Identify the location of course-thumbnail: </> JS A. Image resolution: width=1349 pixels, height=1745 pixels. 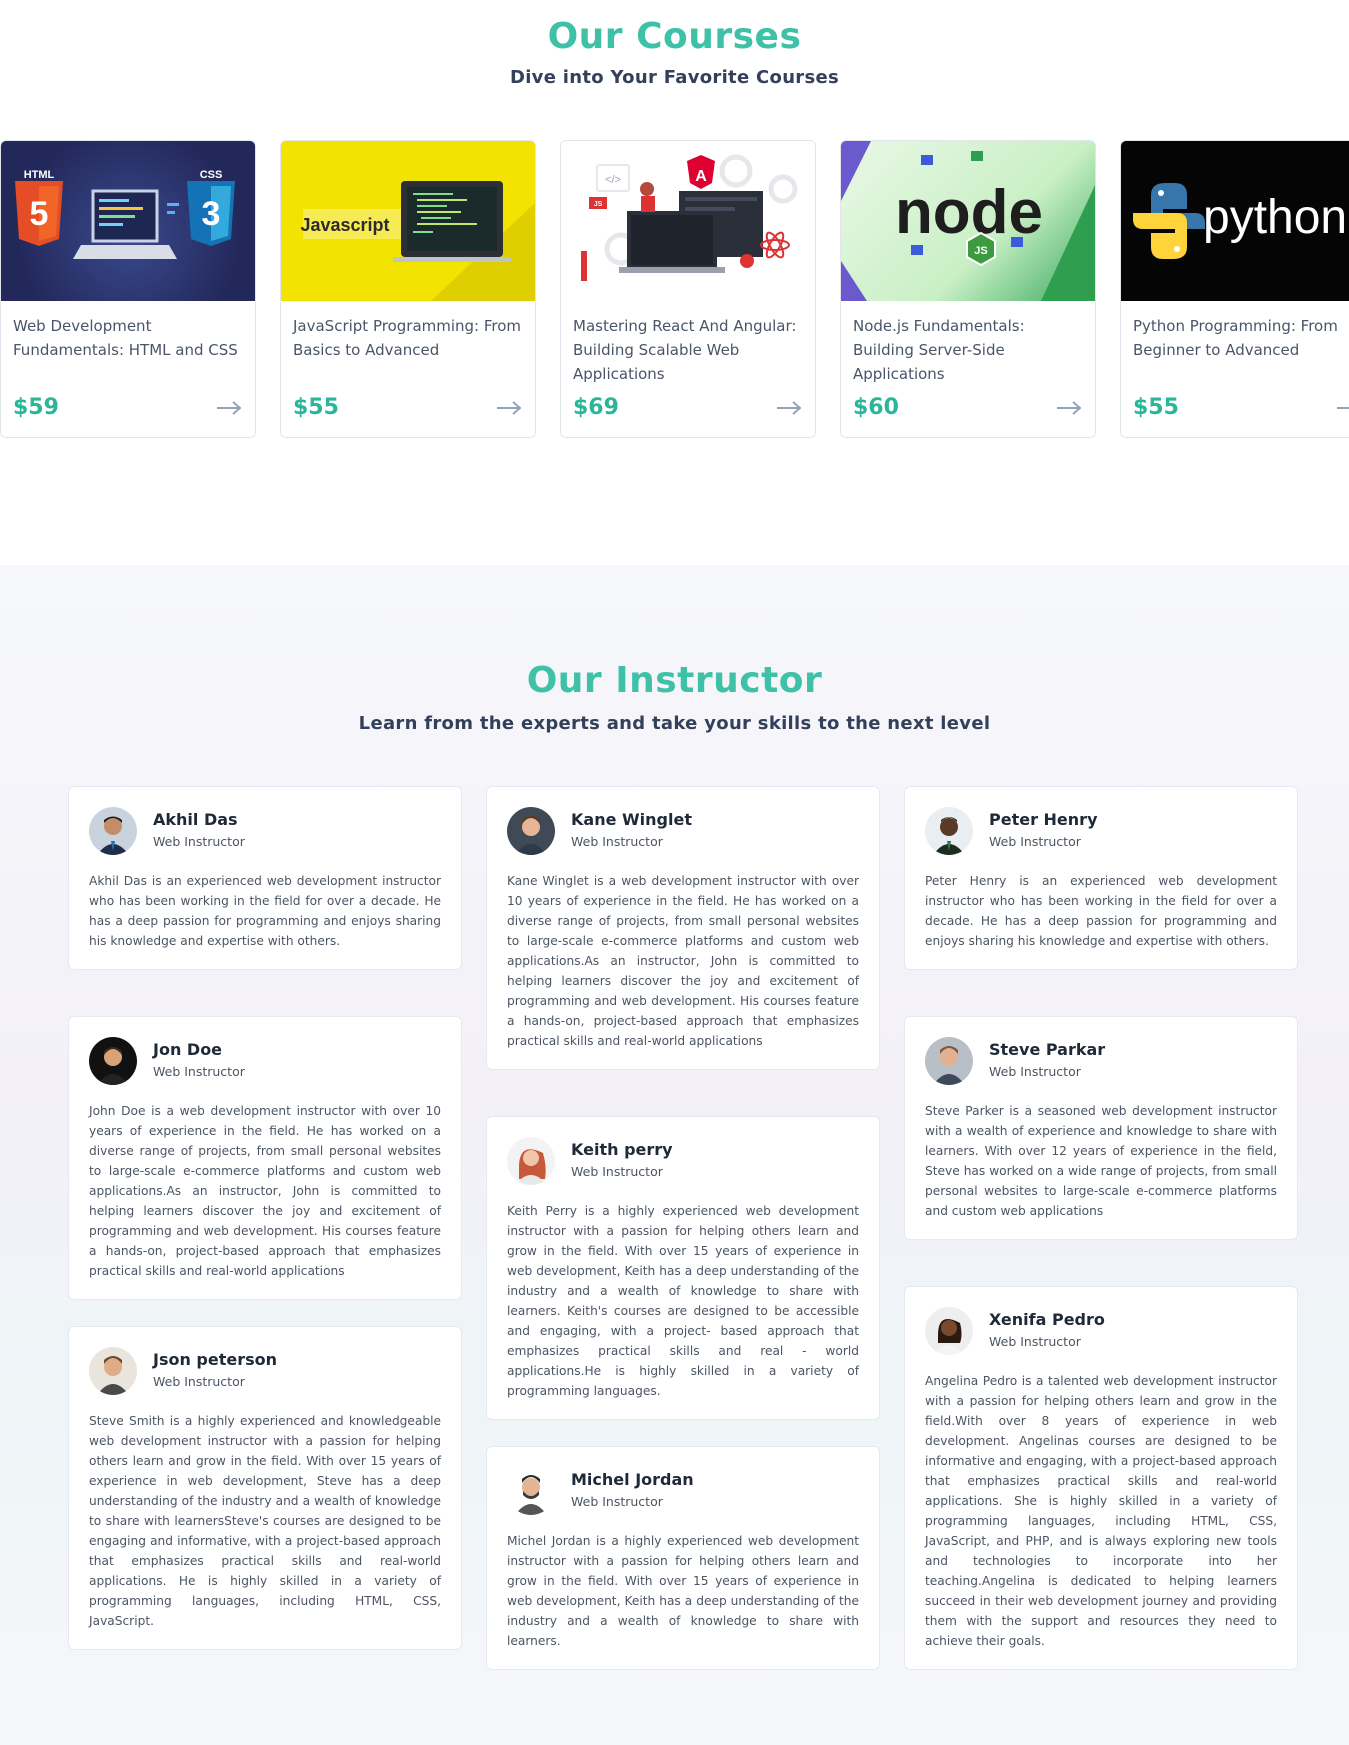
(688, 221).